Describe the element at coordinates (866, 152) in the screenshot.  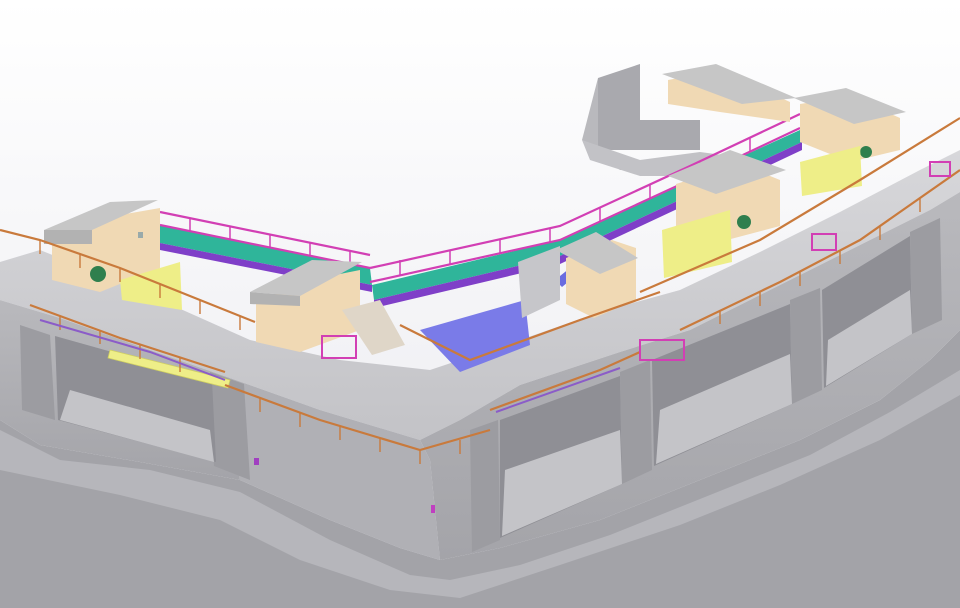
I see `machinery-wheel-far` at that location.